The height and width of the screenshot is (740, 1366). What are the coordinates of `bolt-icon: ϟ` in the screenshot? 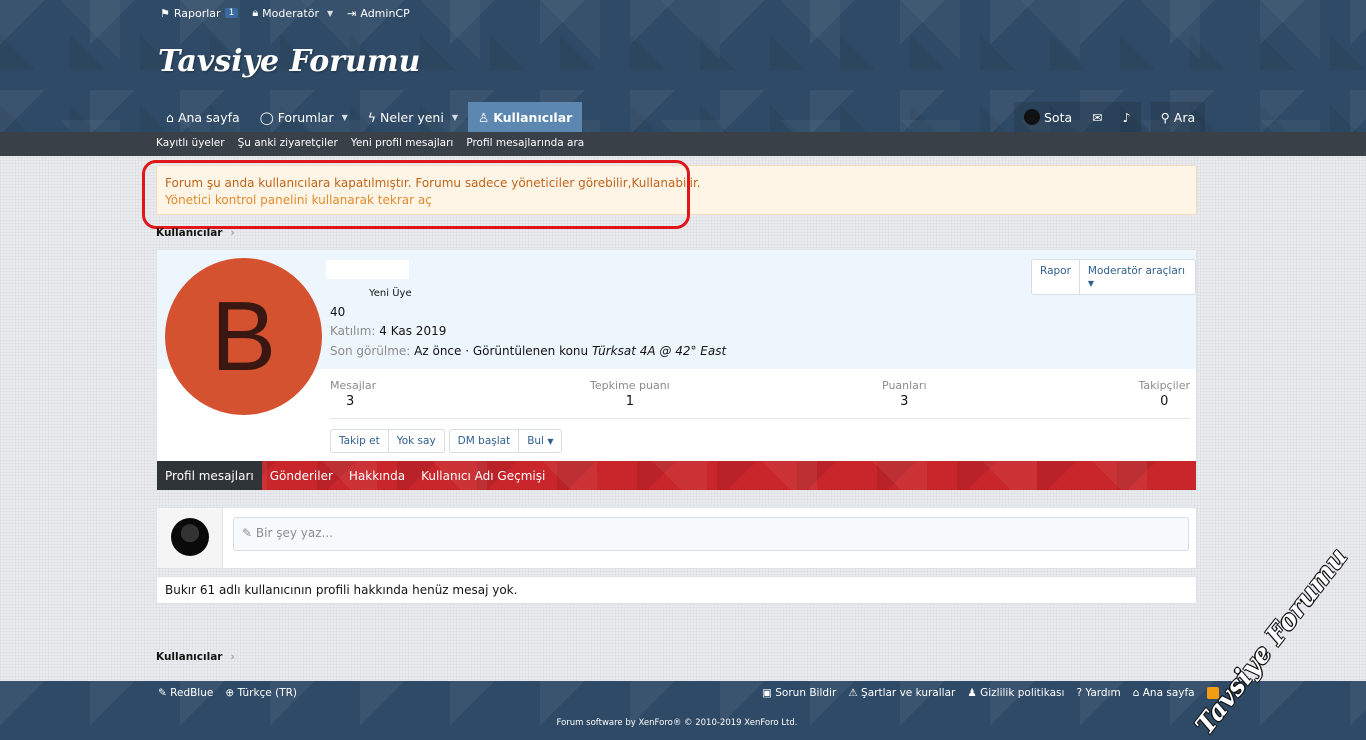 It's located at (371, 117).